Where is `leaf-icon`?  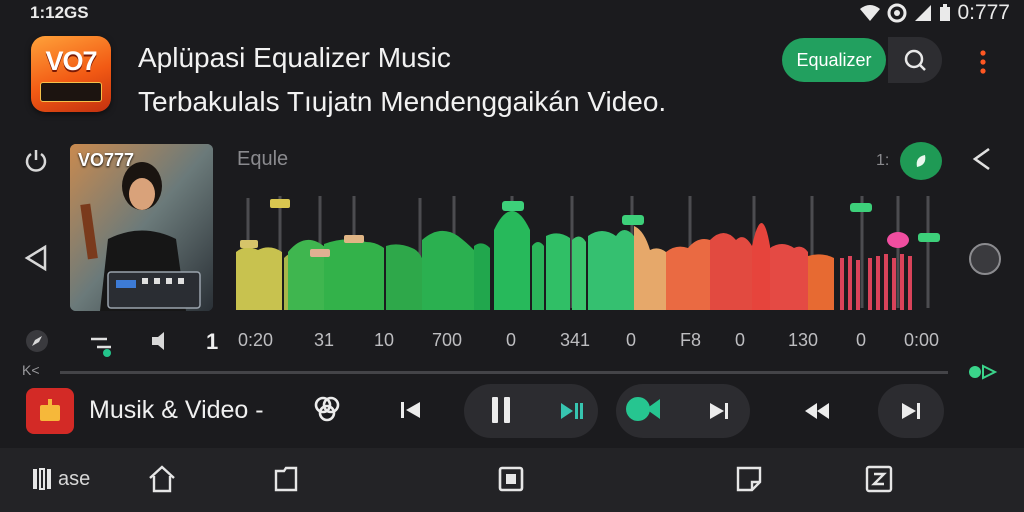 leaf-icon is located at coordinates (921, 161).